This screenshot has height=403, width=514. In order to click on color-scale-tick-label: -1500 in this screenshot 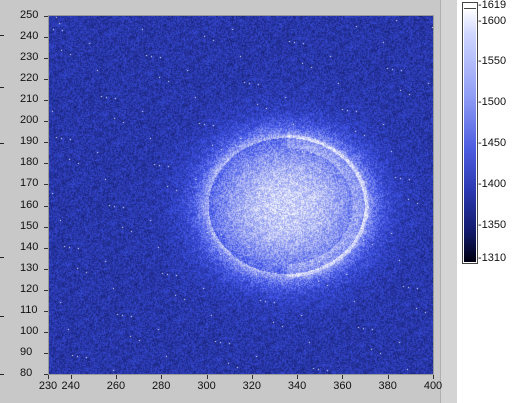, I will do `click(492, 102)`.